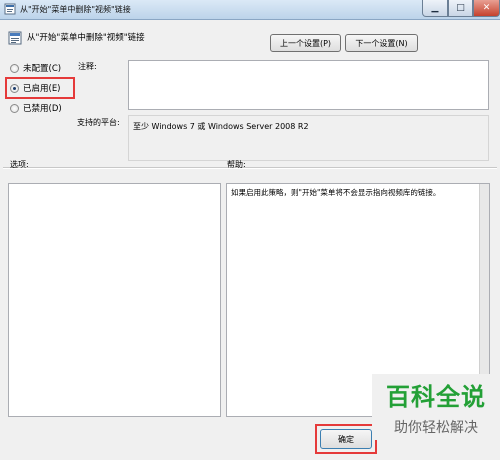 The height and width of the screenshot is (460, 500). I want to click on radio-enabled-label: 已启用(E), so click(42, 89).